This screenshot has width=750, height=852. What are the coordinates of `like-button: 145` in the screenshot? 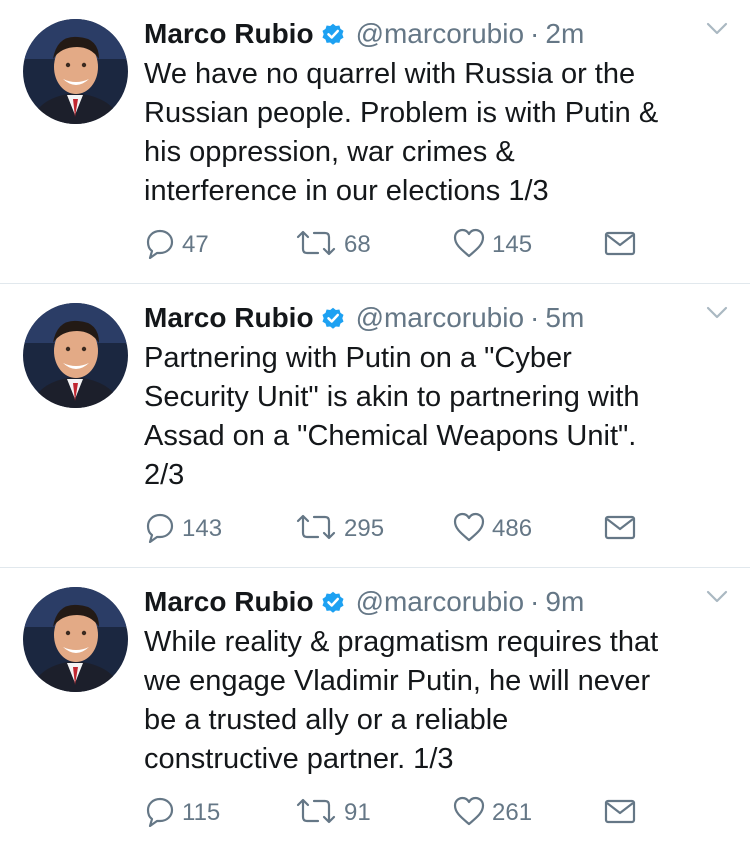 It's located at (492, 245).